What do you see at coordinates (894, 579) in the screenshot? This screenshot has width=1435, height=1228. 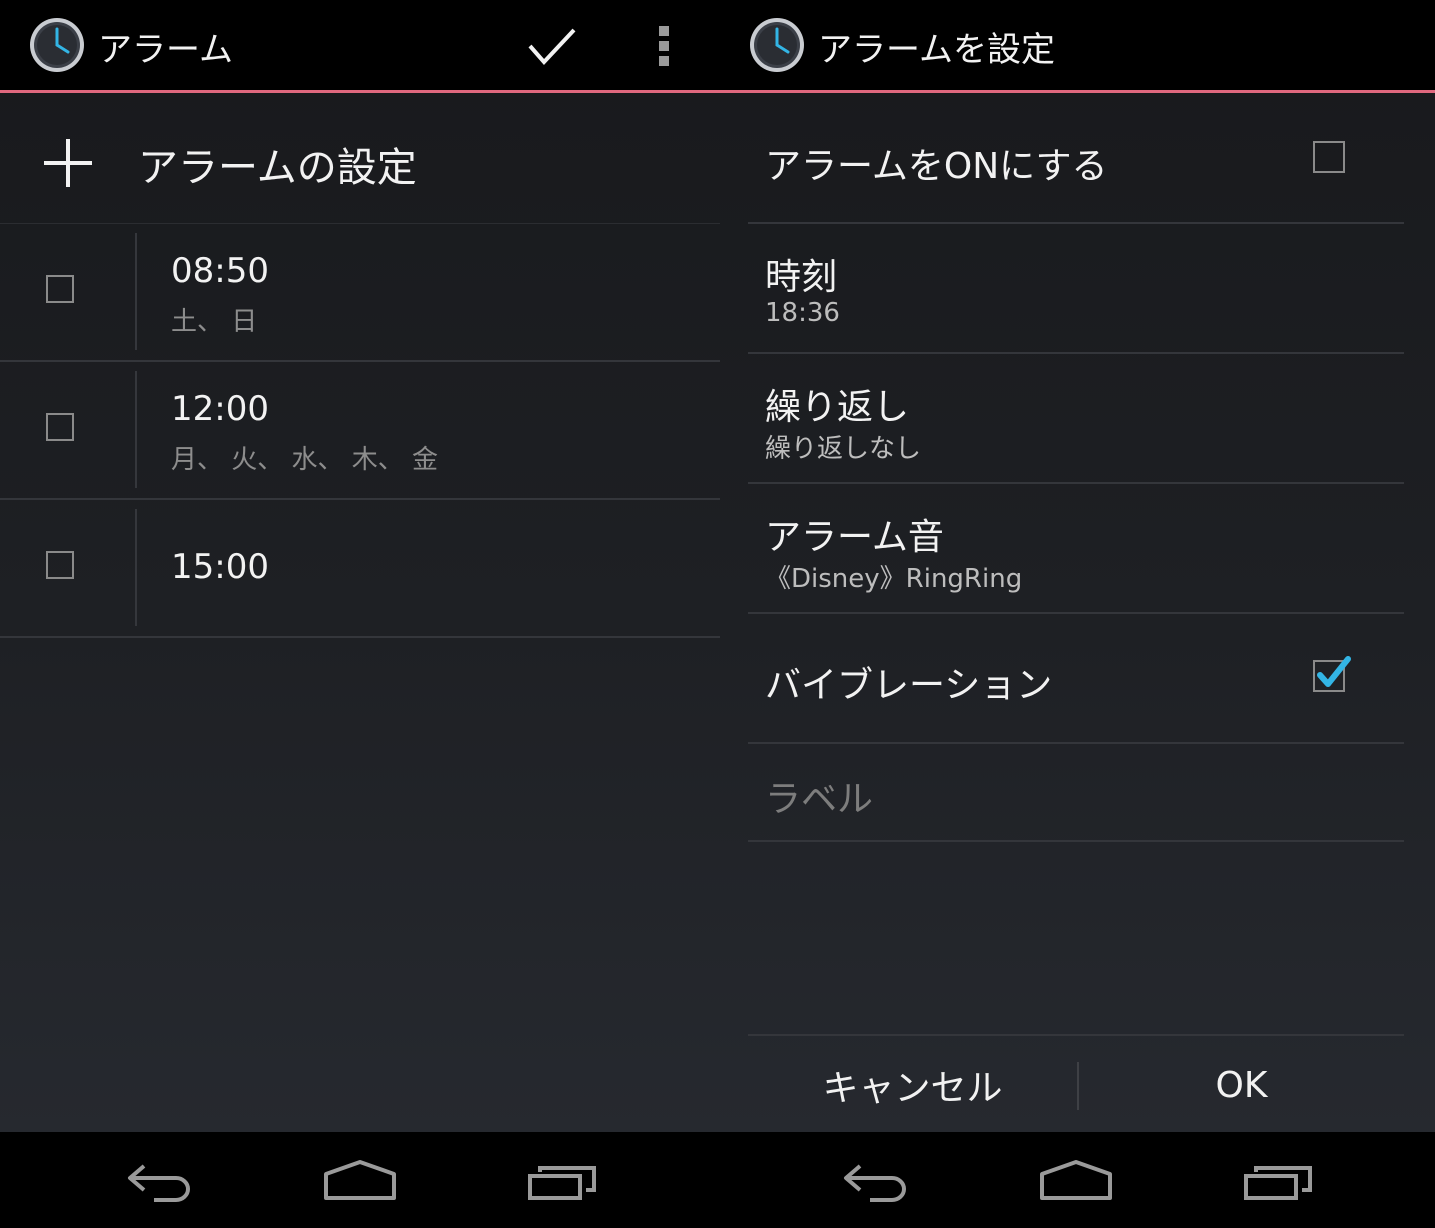 I see `setting-value: 《Disney》RingRing` at bounding box center [894, 579].